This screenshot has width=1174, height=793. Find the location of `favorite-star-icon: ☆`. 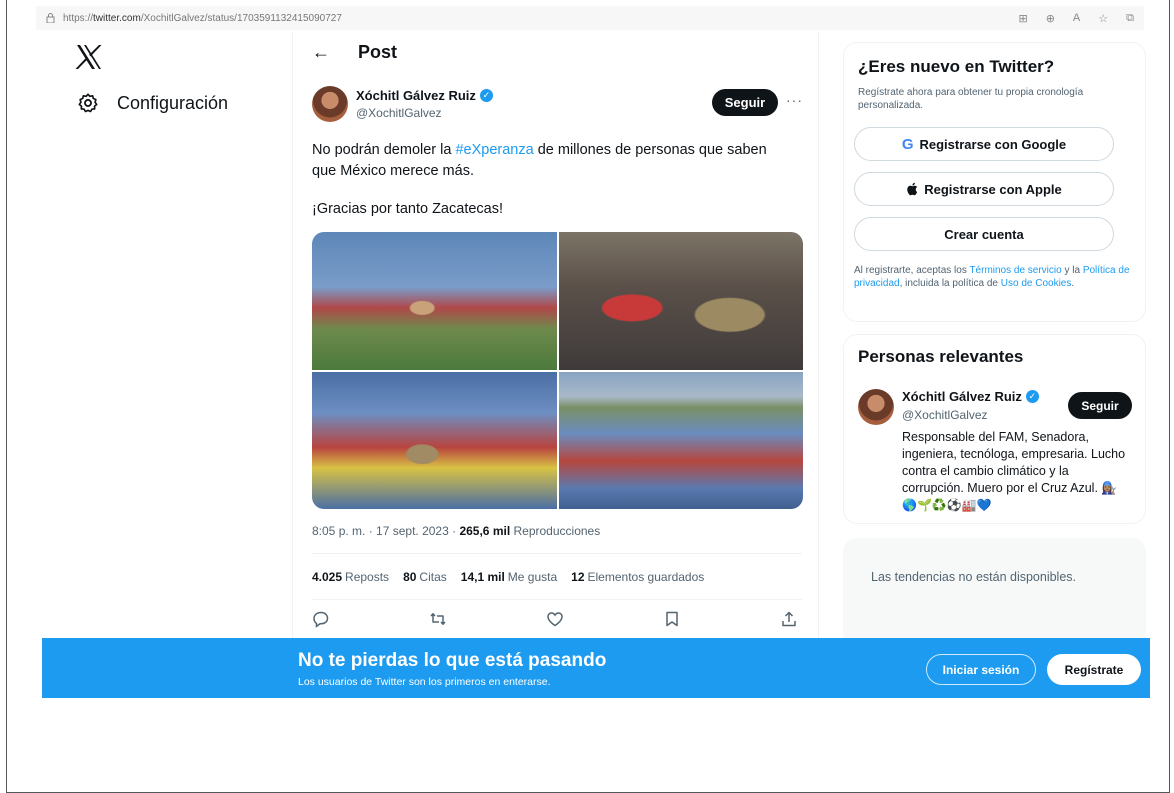

favorite-star-icon: ☆ is located at coordinates (1103, 18).